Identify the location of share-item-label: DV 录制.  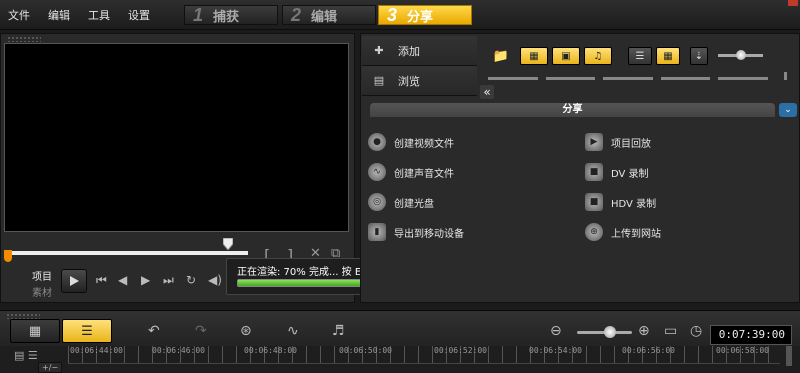
(630, 174).